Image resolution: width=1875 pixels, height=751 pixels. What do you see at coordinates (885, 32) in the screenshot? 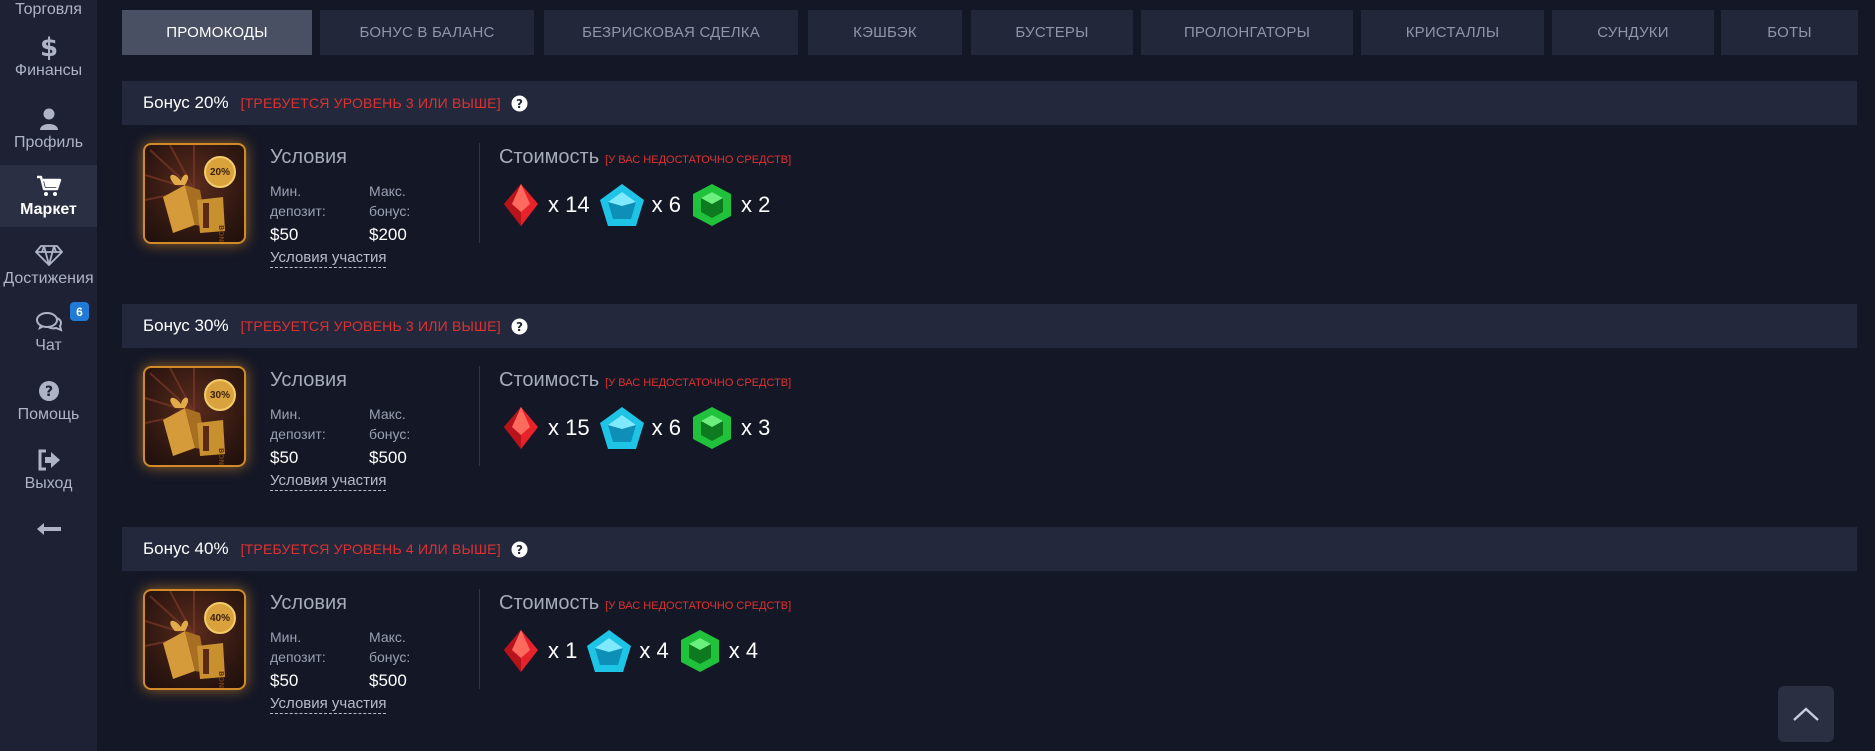
I see `tab-cashback: КЭШБЭК` at bounding box center [885, 32].